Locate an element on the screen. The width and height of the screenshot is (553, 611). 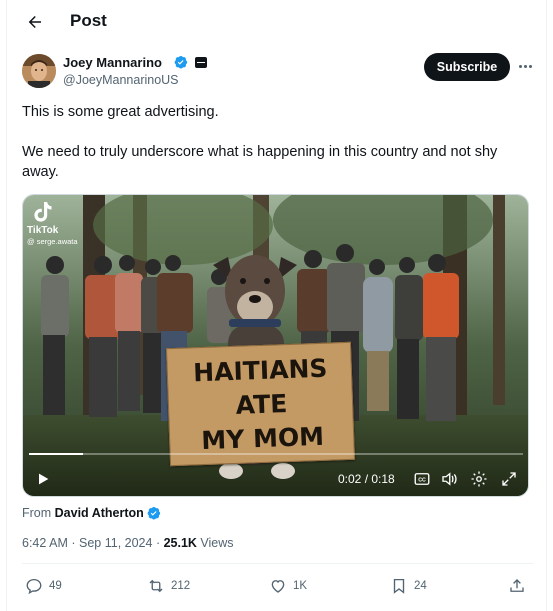
sign-text-line: ATE is located at coordinates (261, 404).